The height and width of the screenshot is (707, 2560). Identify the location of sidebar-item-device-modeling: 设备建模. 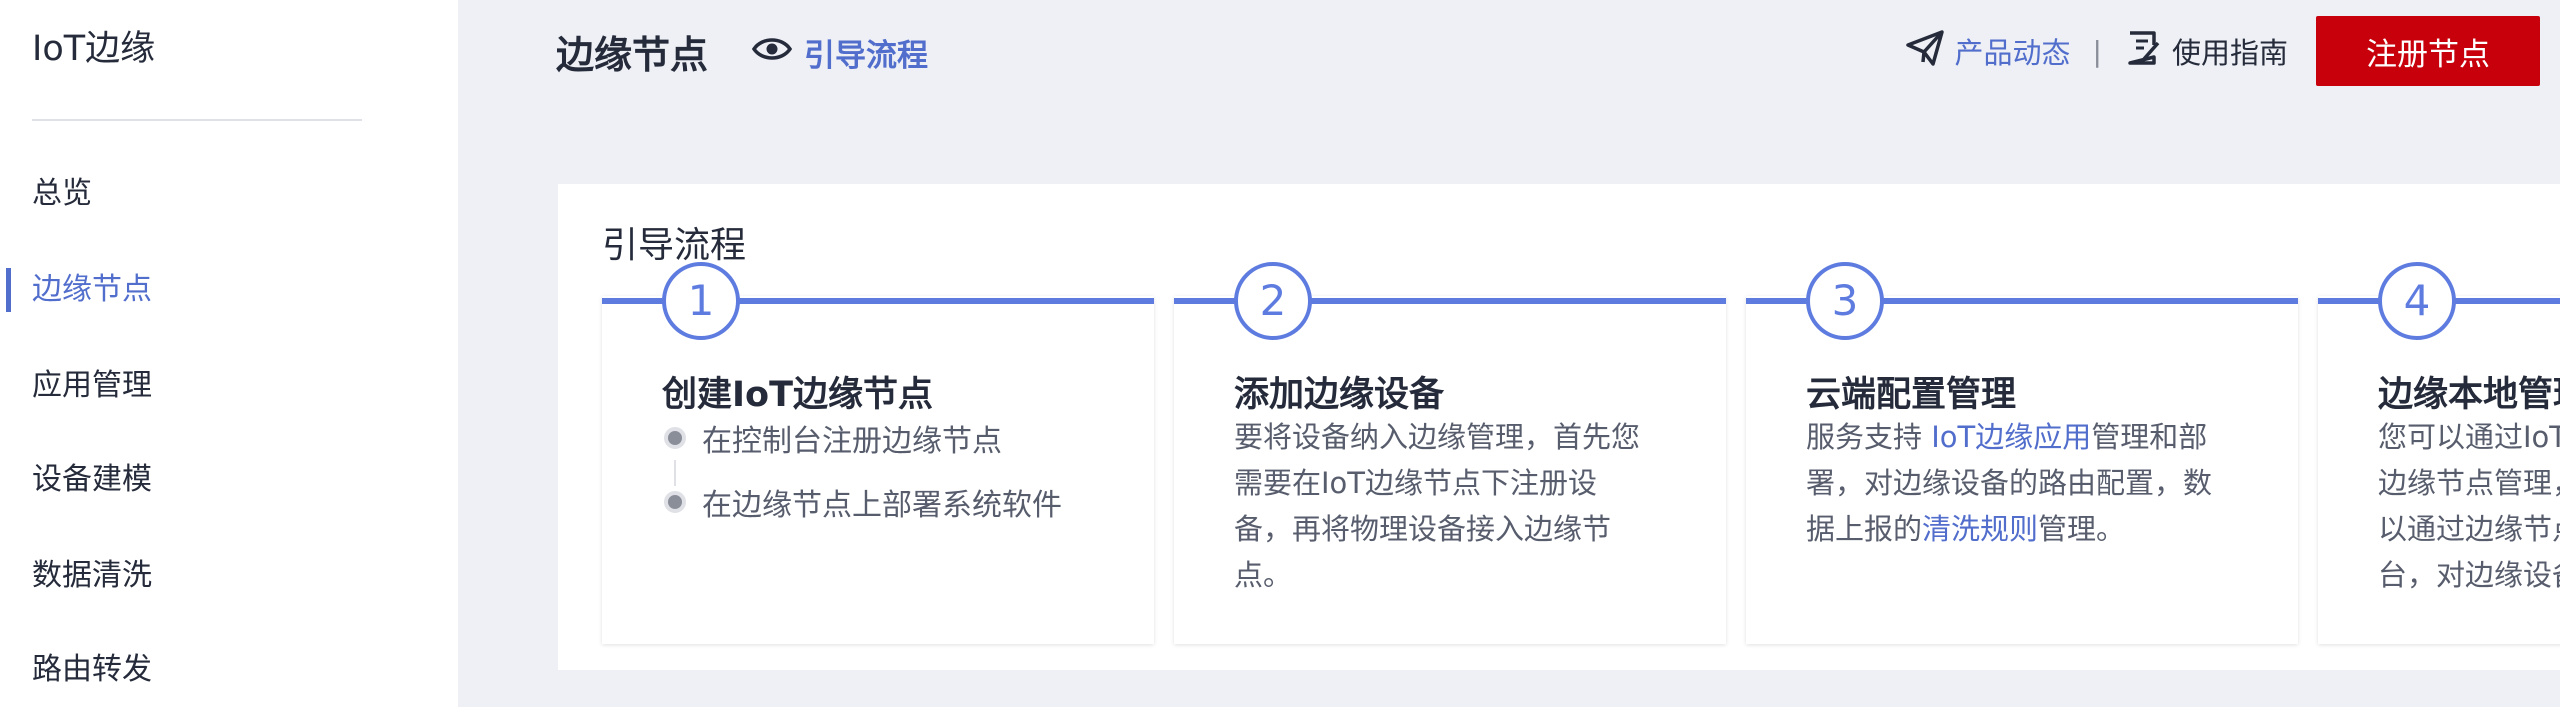
(222, 480).